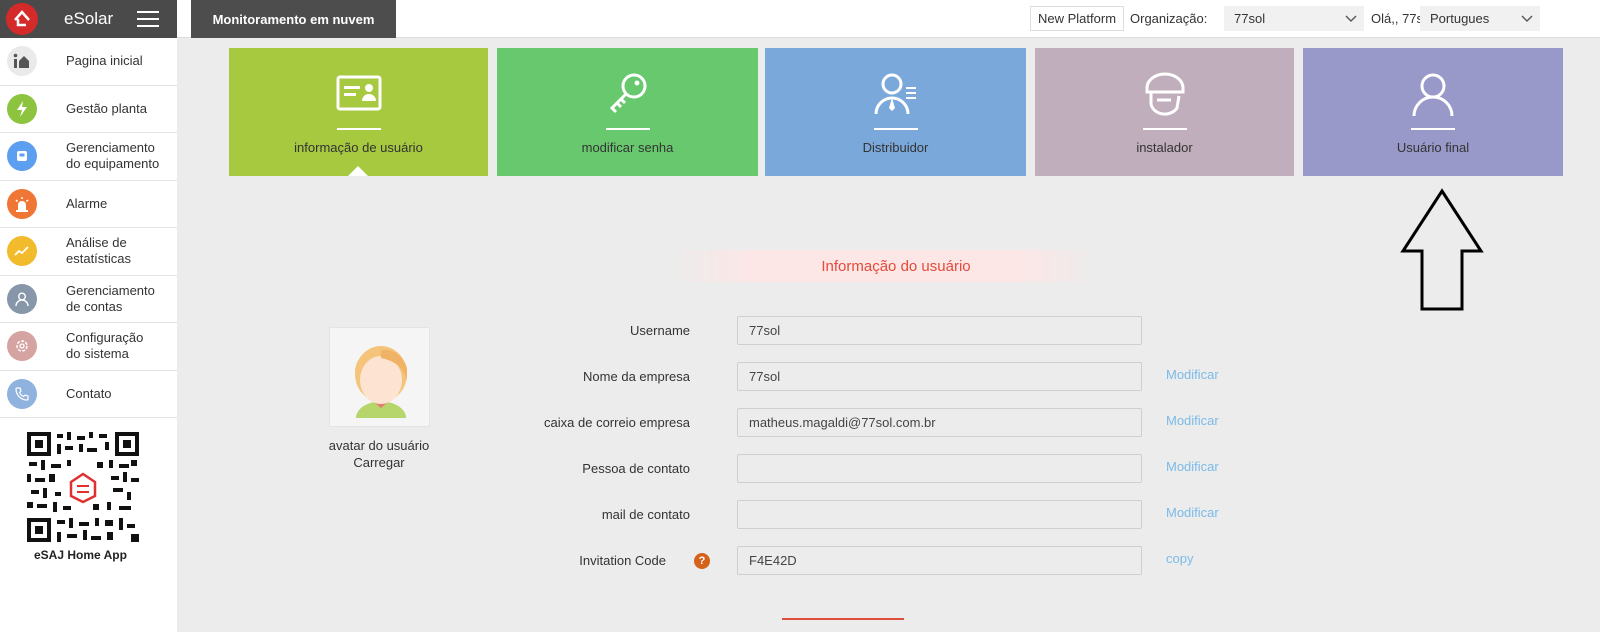 The height and width of the screenshot is (632, 1600). I want to click on field-label: Username, so click(660, 330).